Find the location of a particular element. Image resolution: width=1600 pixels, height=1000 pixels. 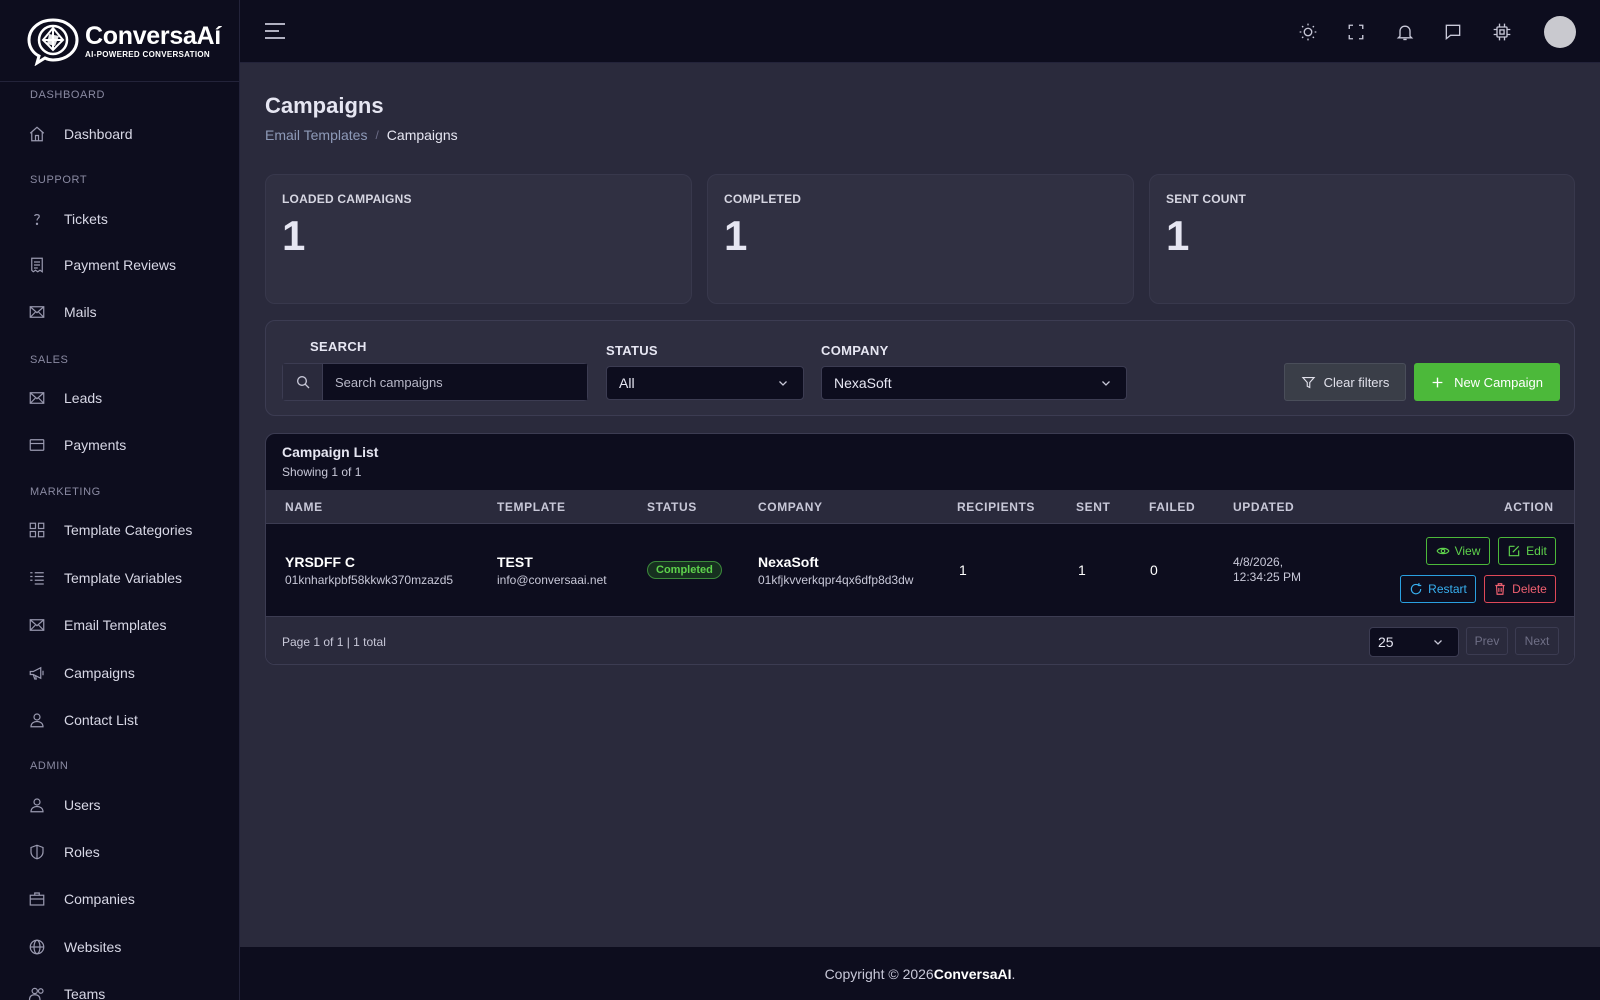

edit-icon is located at coordinates (1514, 551).